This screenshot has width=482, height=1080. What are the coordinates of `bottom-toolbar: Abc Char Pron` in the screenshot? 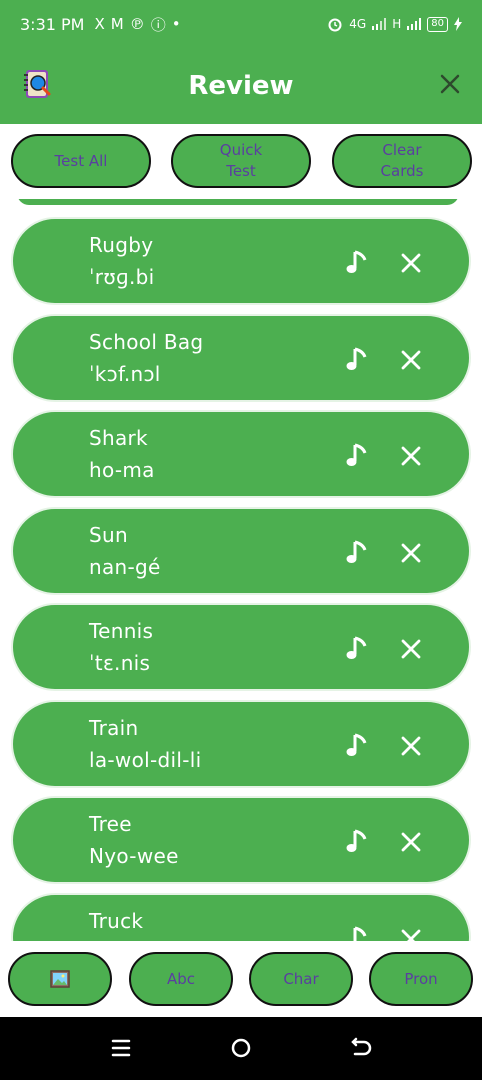 It's located at (241, 979).